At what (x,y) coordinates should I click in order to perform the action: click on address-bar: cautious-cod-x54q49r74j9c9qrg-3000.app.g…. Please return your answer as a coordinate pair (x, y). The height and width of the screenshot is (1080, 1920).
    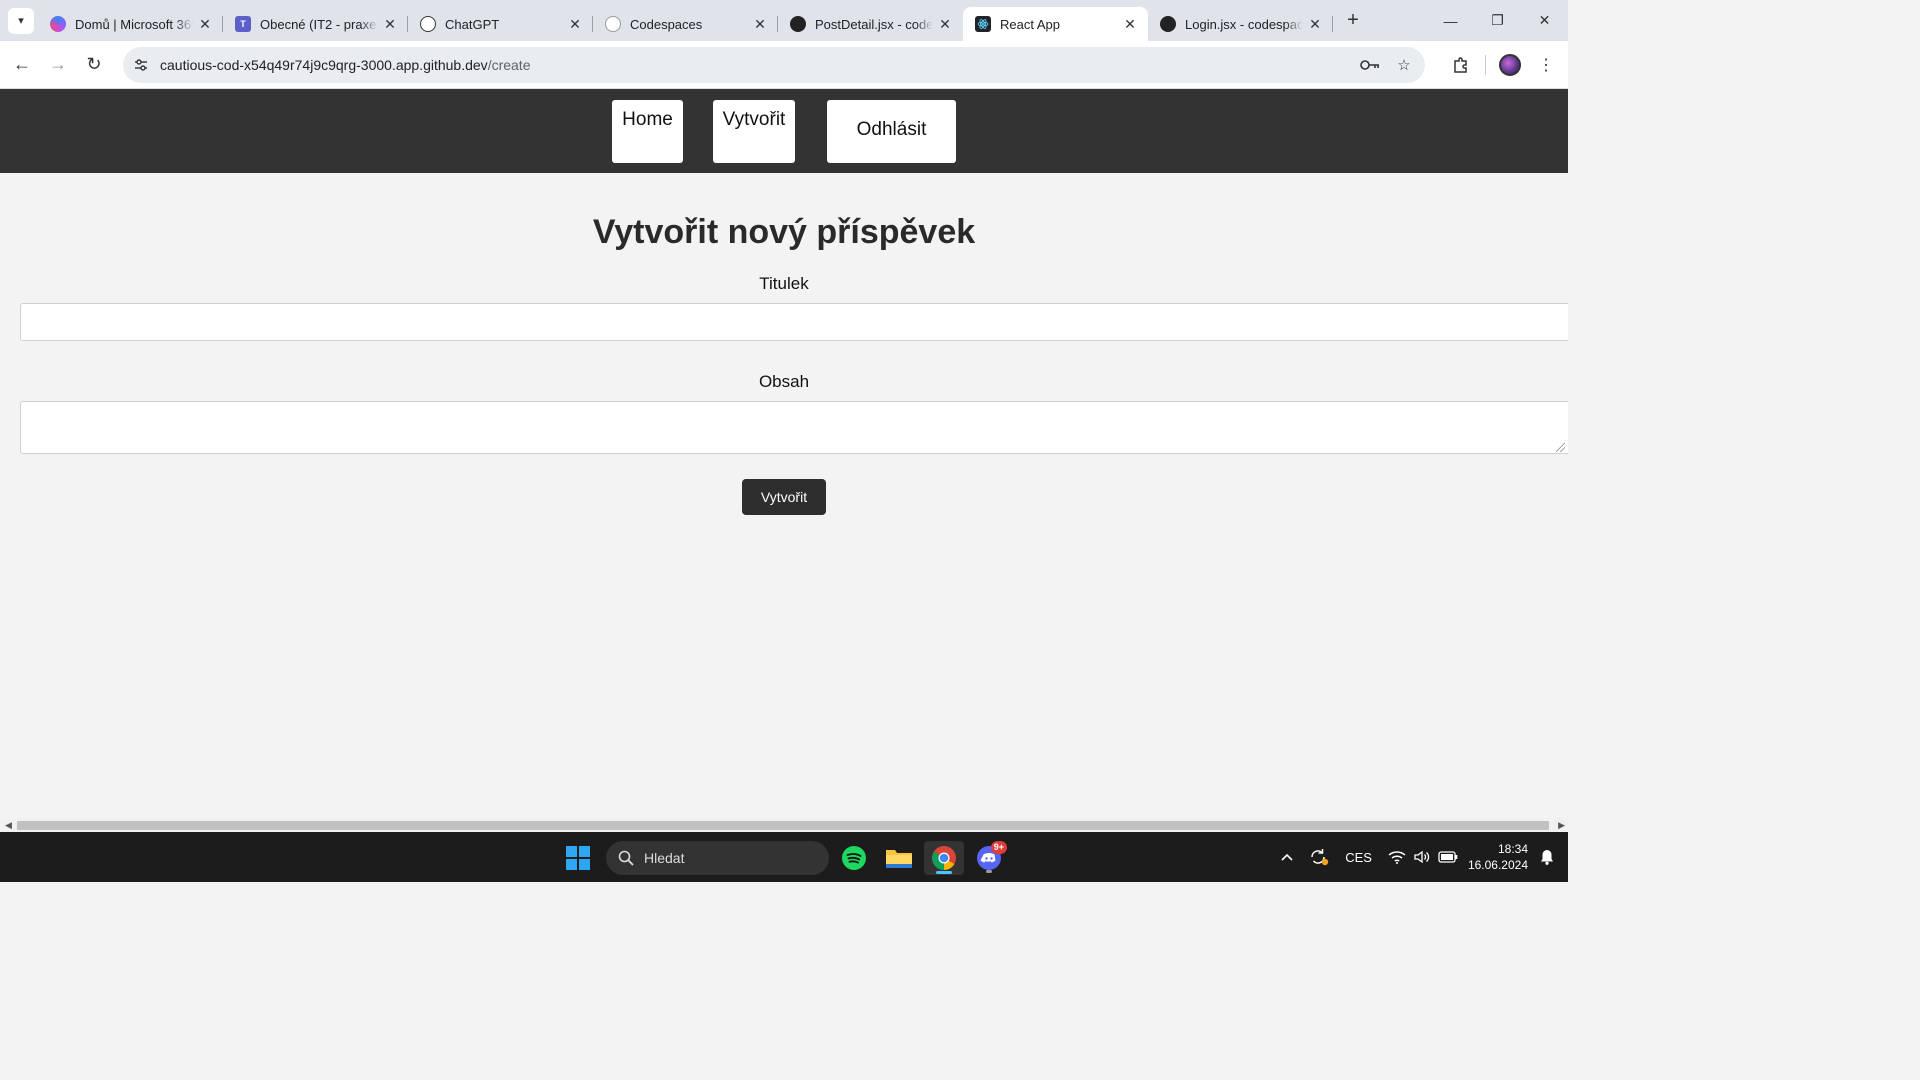
    Looking at the image, I should click on (774, 65).